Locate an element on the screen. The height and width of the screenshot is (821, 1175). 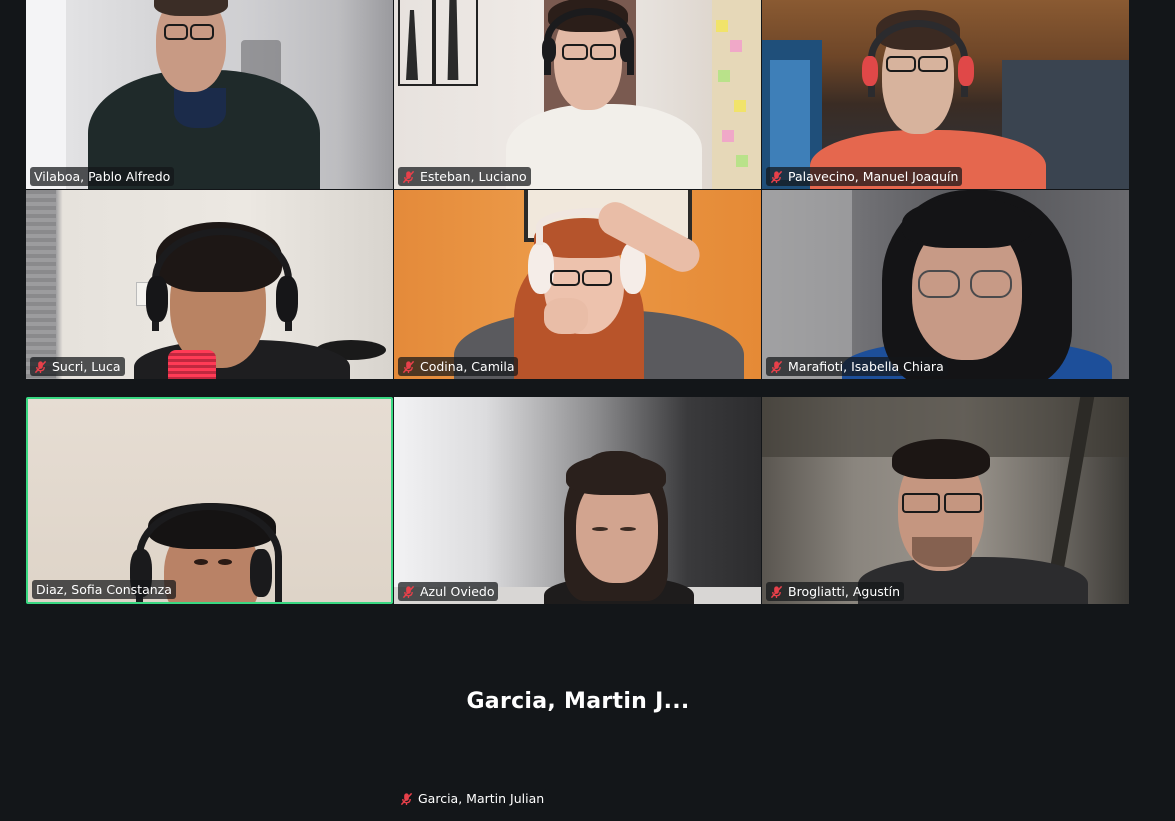
participant-name: Diaz, Sofia Constanza is located at coordinates (104, 589).